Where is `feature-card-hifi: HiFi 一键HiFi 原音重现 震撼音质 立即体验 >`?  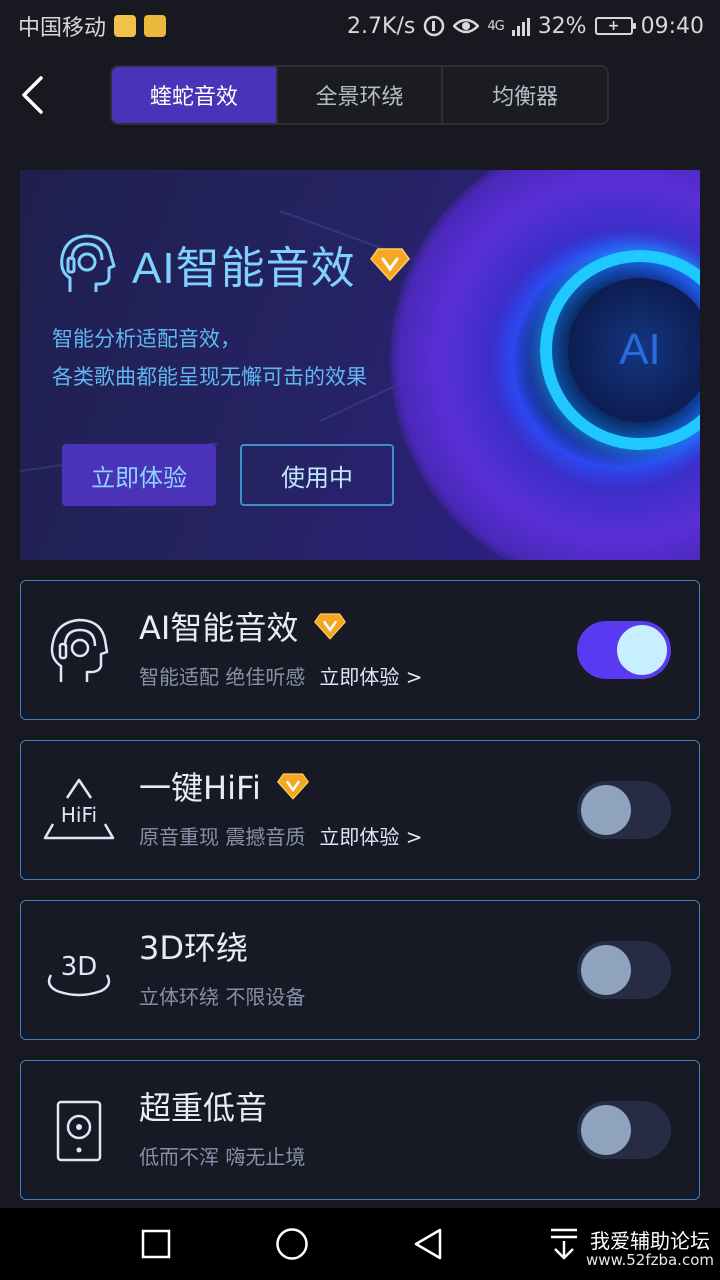
feature-card-hifi: HiFi 一键HiFi 原音重现 震撼音质 立即体验 > is located at coordinates (360, 810).